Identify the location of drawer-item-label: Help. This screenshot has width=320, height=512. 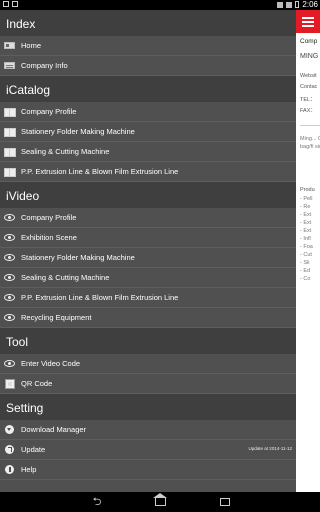
(29, 469).